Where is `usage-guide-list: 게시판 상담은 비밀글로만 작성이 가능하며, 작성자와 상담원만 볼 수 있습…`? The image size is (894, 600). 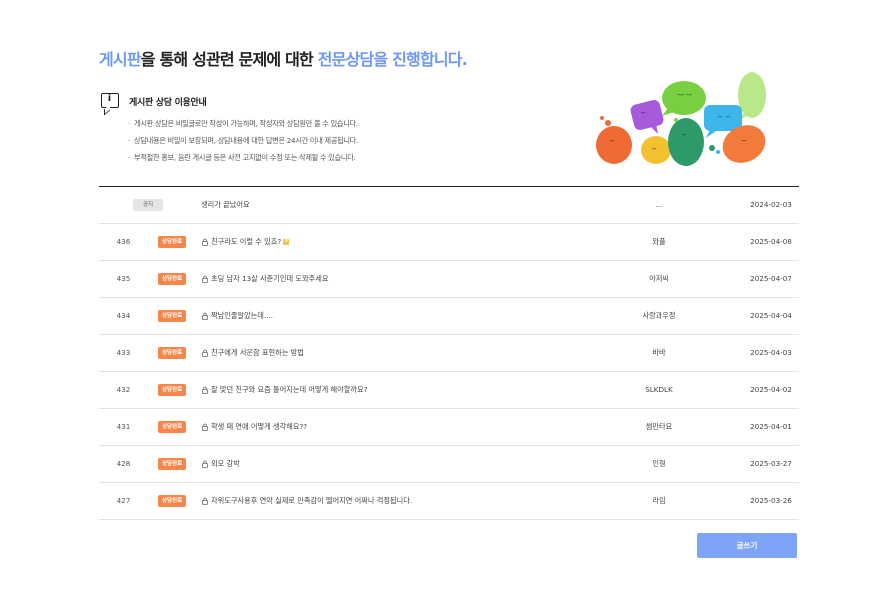 usage-guide-list: 게시판 상담은 비밀글로만 작성이 가능하며, 작성자와 상담원만 볼 수 있습… is located at coordinates (308, 143).